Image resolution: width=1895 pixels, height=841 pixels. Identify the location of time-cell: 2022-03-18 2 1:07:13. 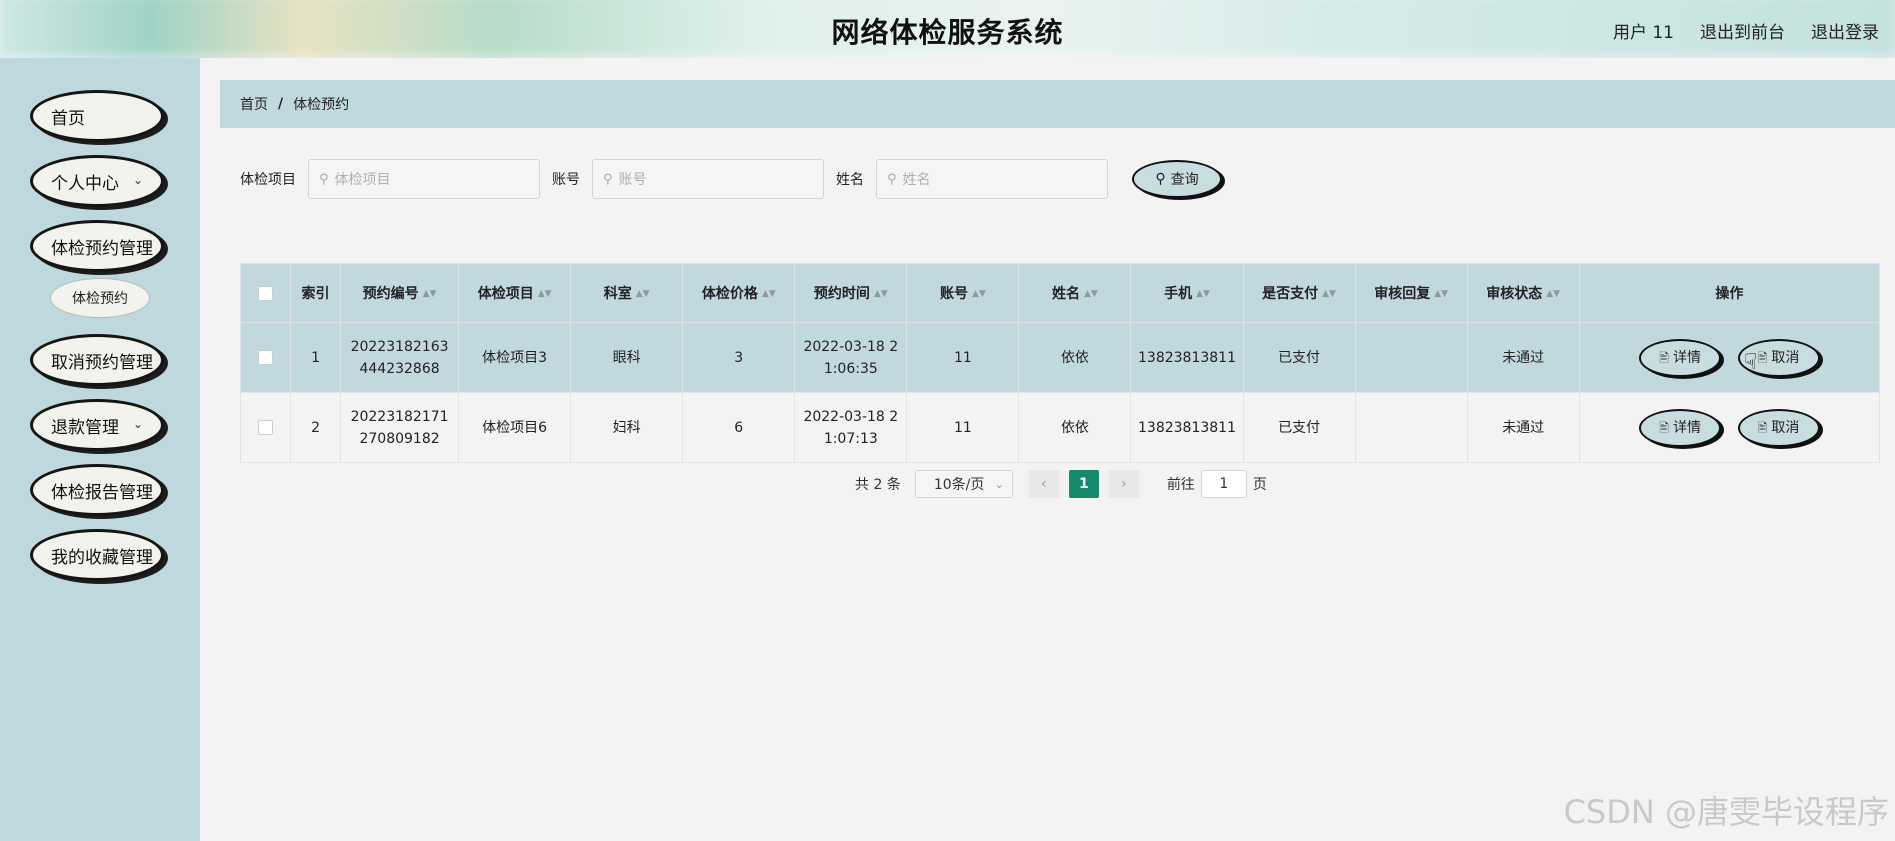
(851, 427).